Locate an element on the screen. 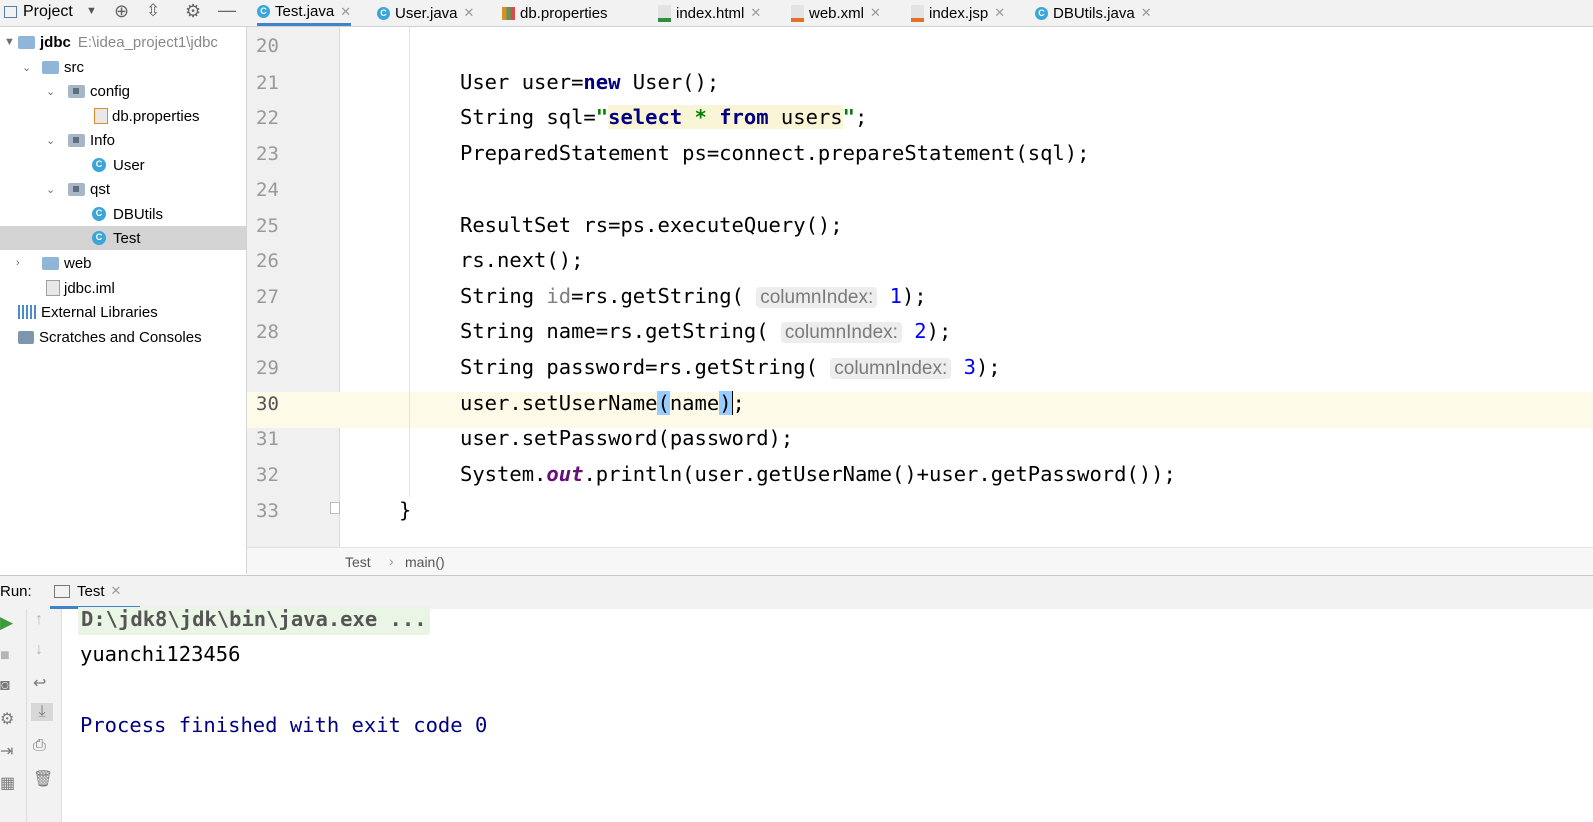 The height and width of the screenshot is (822, 1593). code-line-27: String id=rs.getString( columnIndex: 1); is located at coordinates (693, 296).